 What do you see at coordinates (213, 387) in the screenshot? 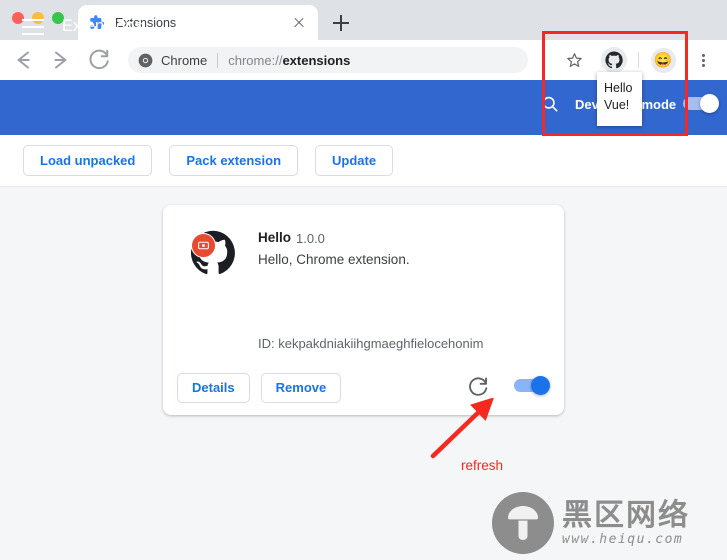
I see `details-button: Details` at bounding box center [213, 387].